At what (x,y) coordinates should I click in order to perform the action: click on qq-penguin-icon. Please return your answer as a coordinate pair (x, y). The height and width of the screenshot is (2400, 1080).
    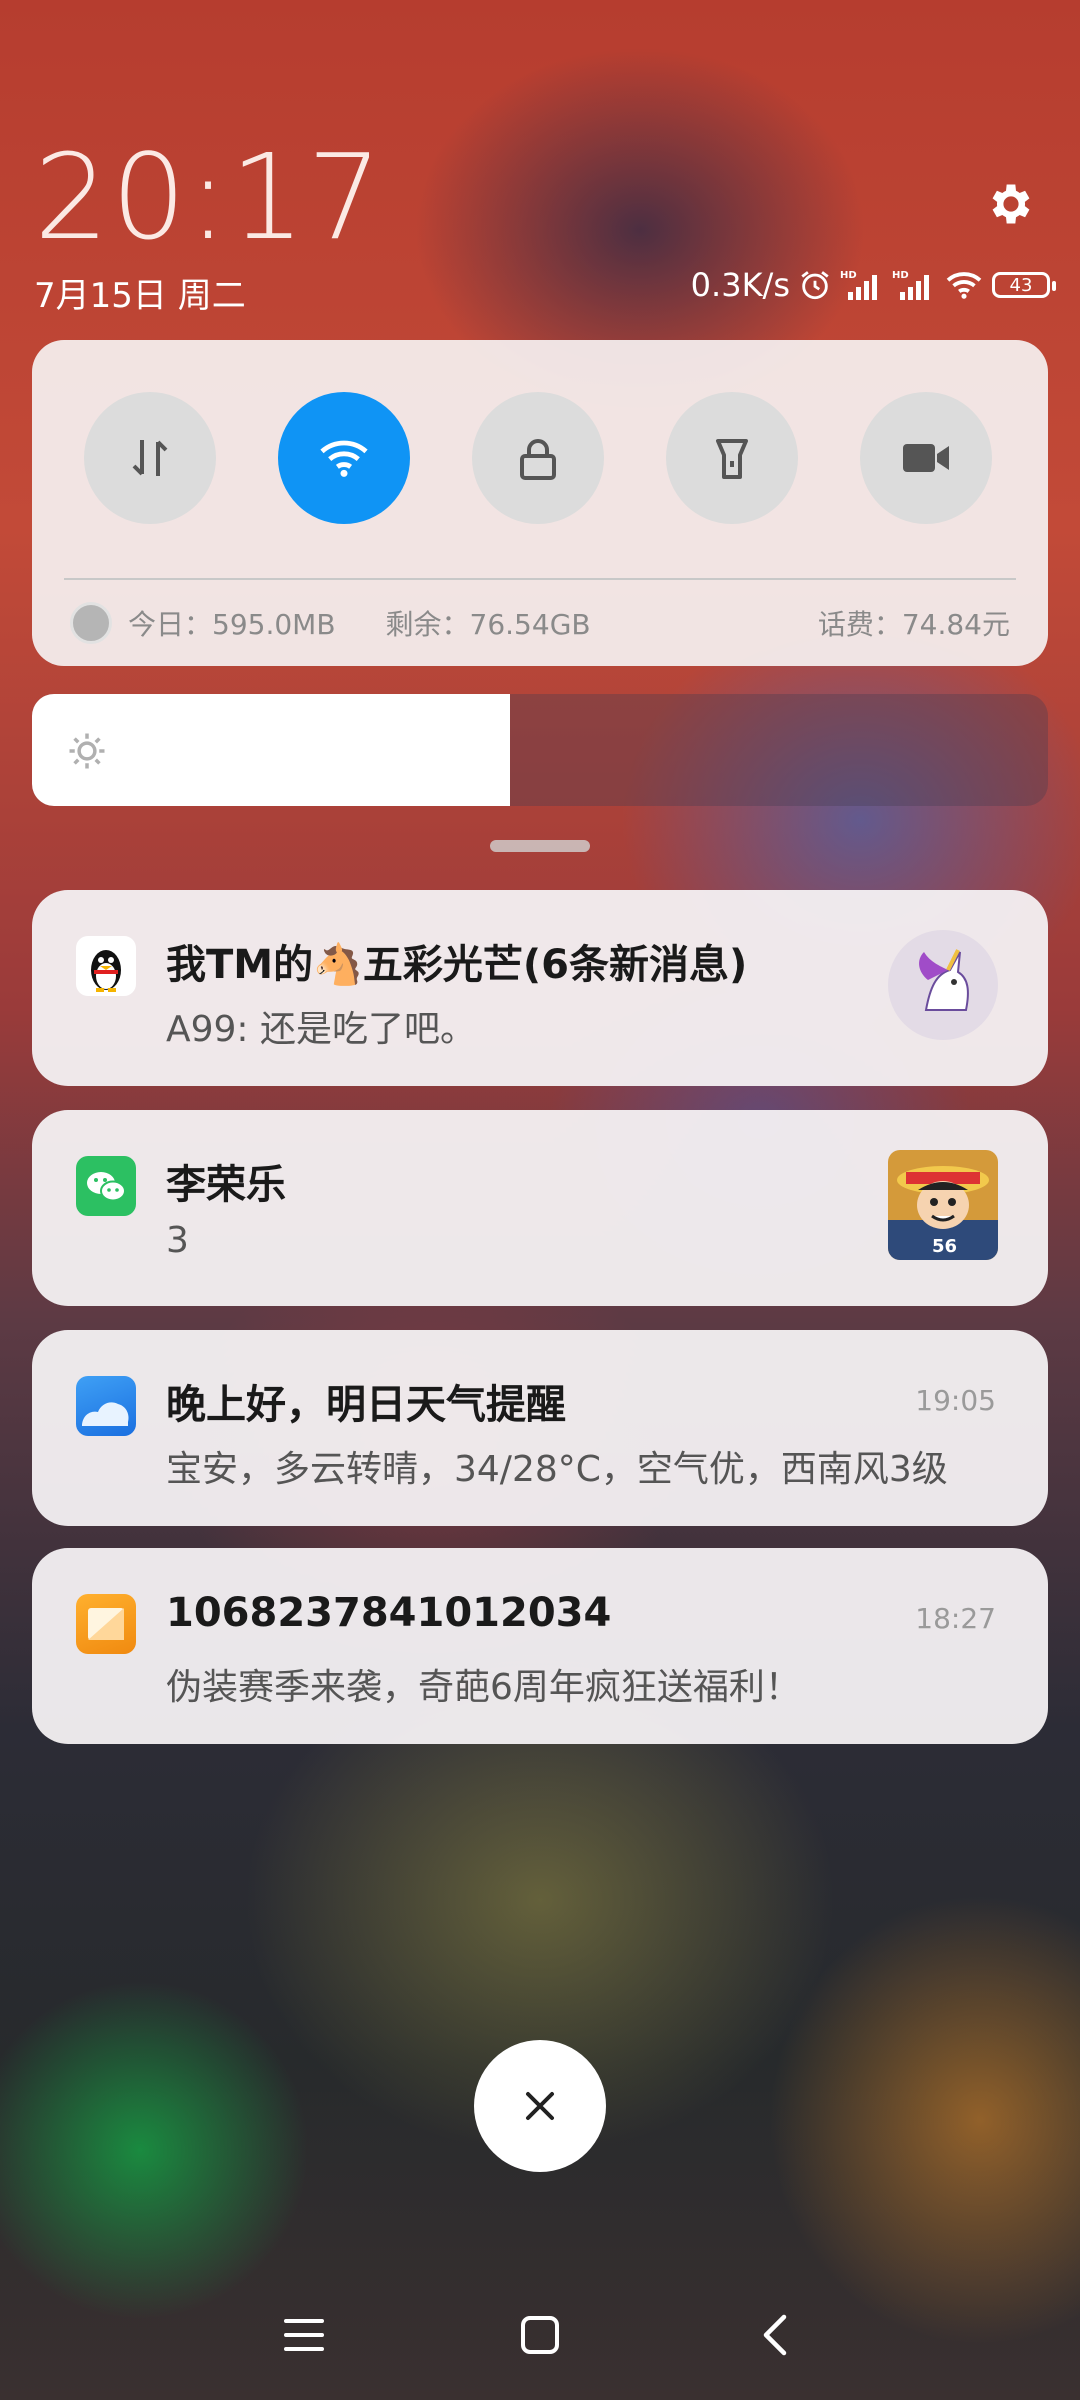
    Looking at the image, I should click on (106, 966).